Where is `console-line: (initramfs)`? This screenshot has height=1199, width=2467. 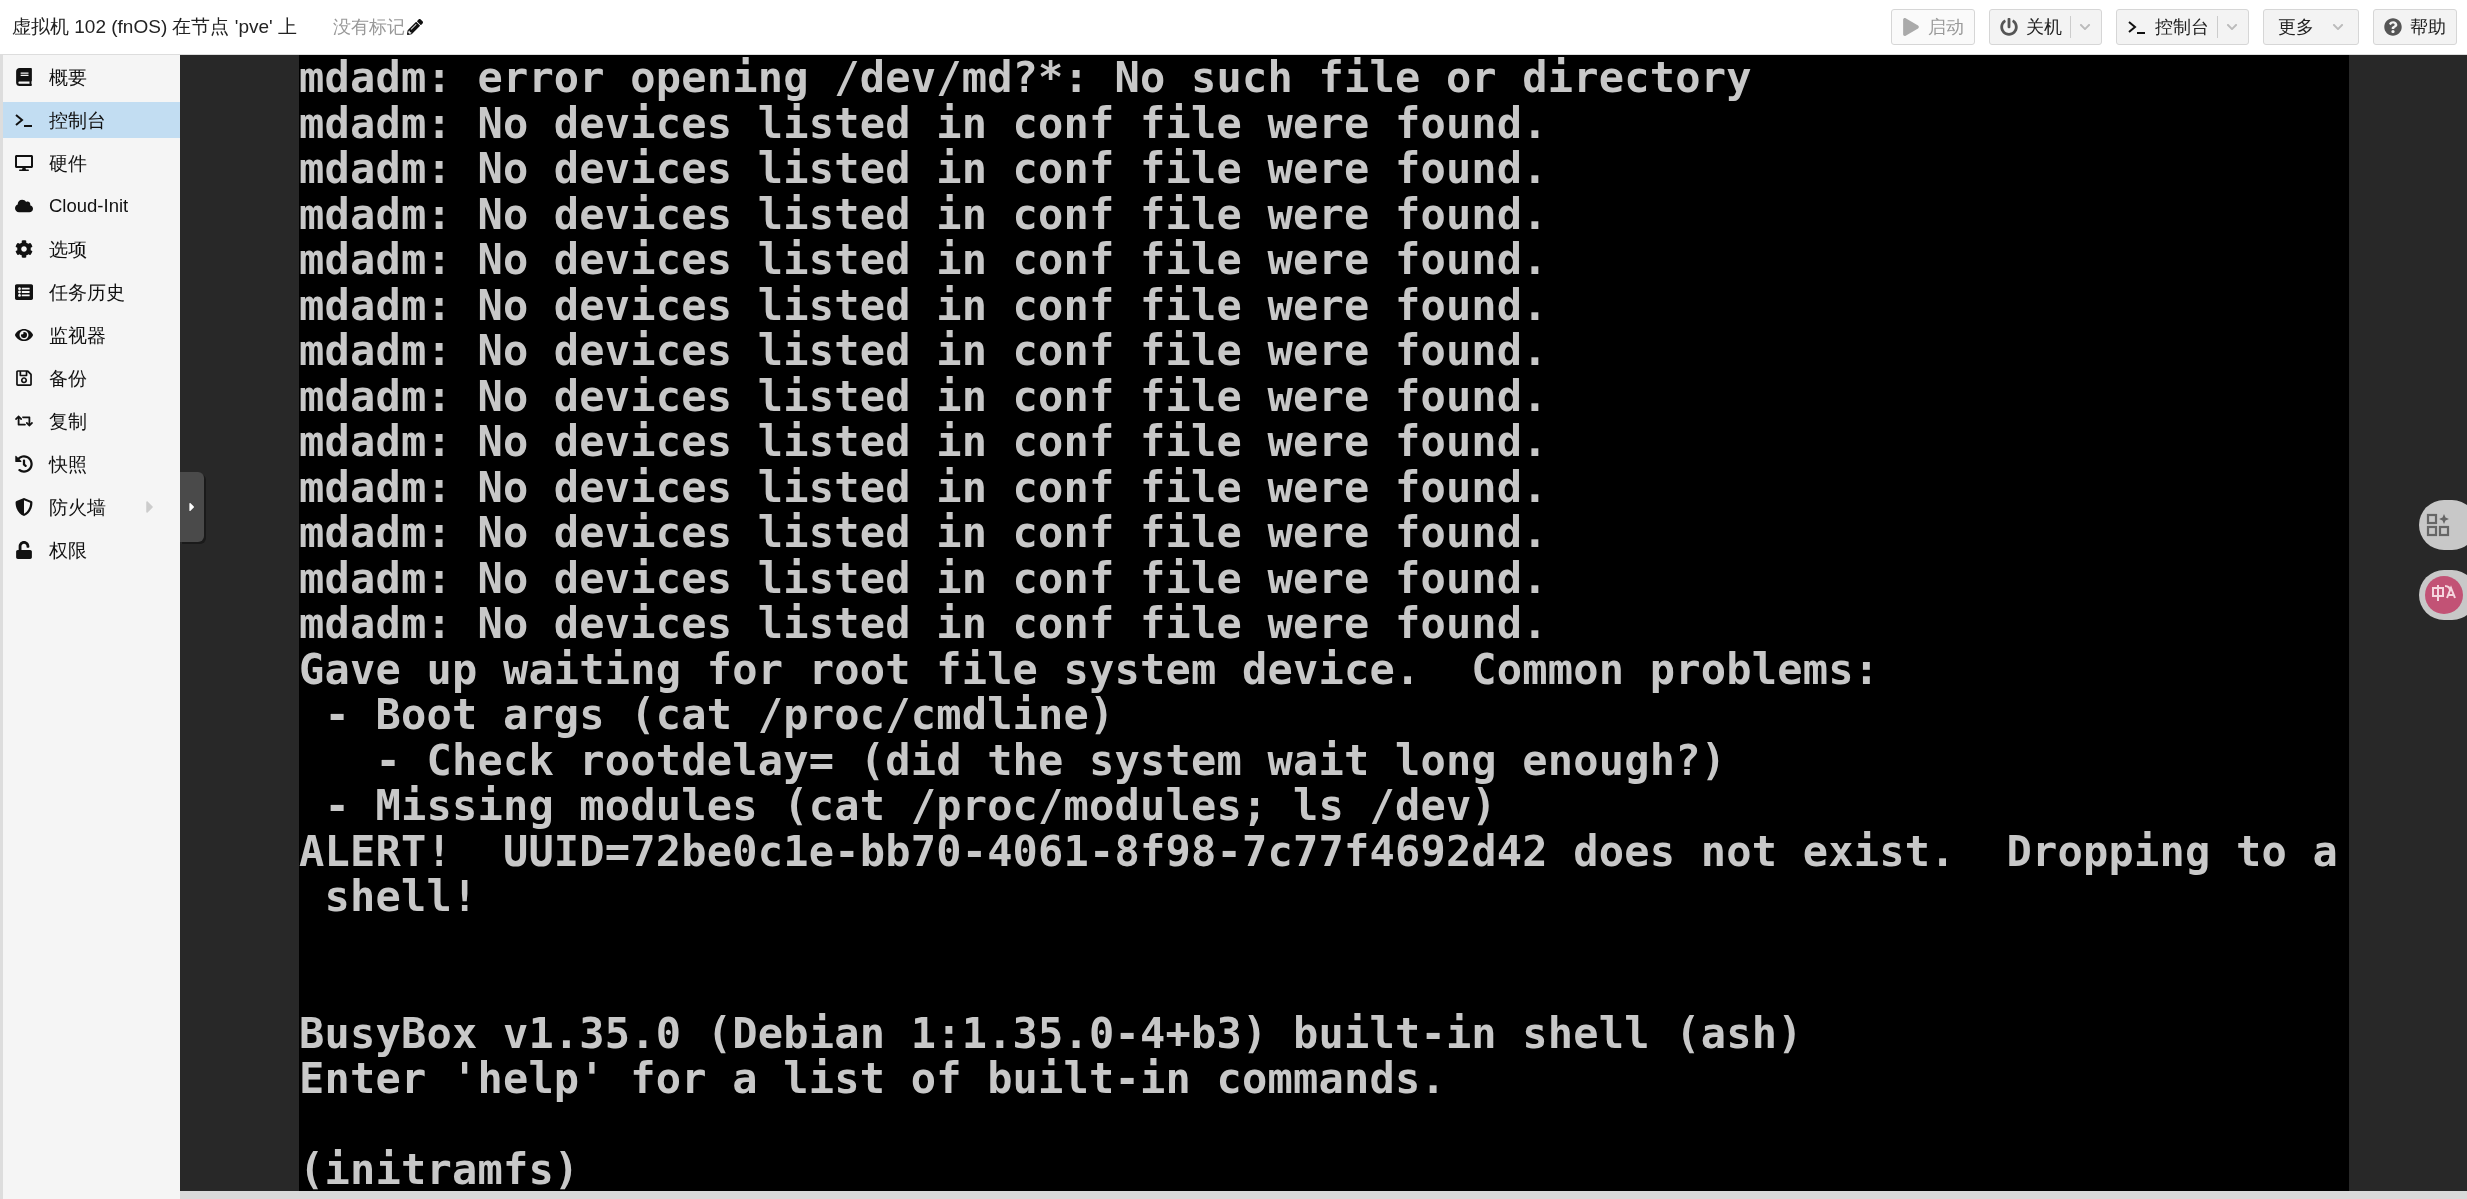
console-line: (initramfs) is located at coordinates (439, 1169).